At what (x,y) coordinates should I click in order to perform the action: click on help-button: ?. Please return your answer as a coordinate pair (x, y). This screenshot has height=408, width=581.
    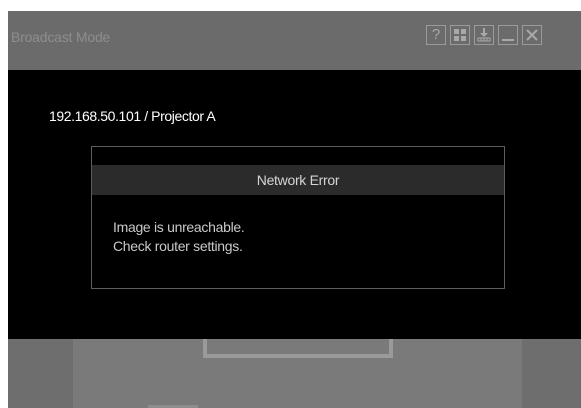
    Looking at the image, I should click on (436, 35).